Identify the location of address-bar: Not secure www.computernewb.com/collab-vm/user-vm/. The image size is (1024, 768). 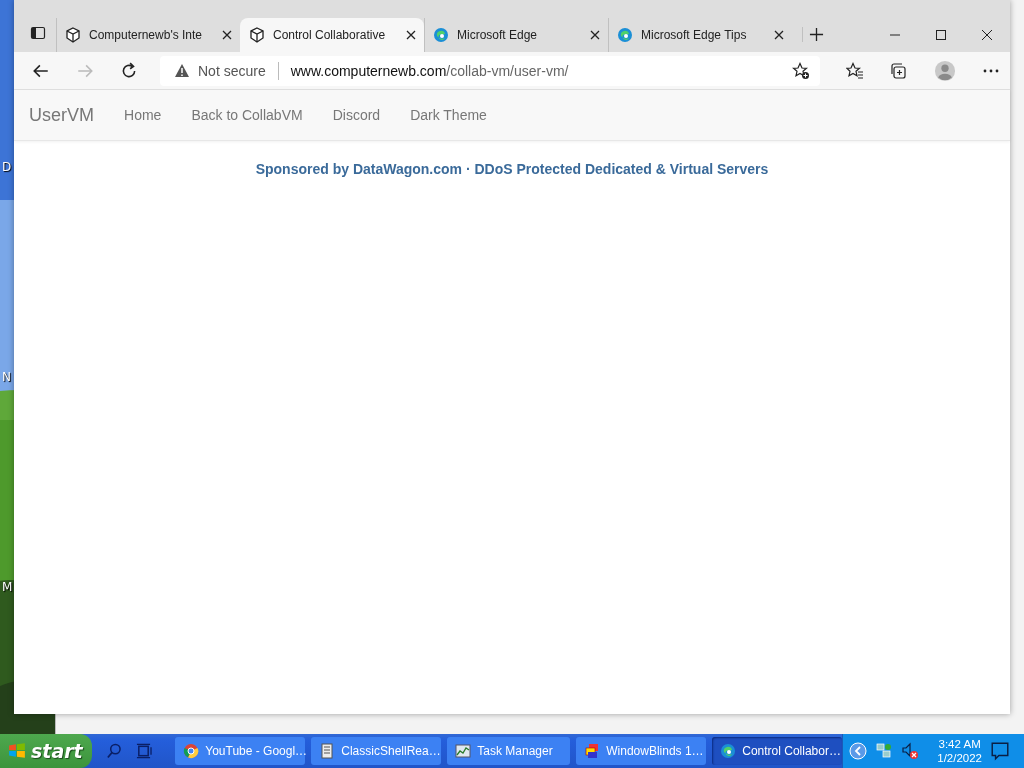
(490, 70).